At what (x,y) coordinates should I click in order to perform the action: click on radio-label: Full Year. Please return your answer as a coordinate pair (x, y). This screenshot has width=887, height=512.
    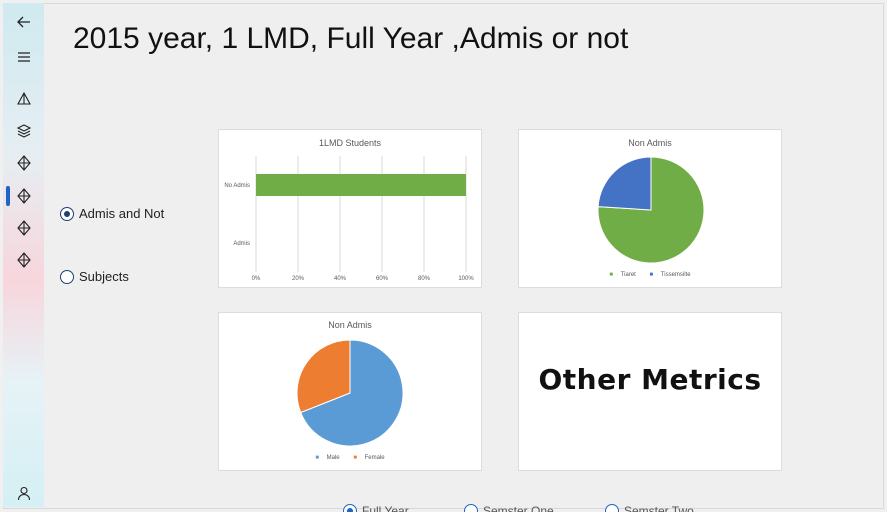
    Looking at the image, I should click on (385, 508).